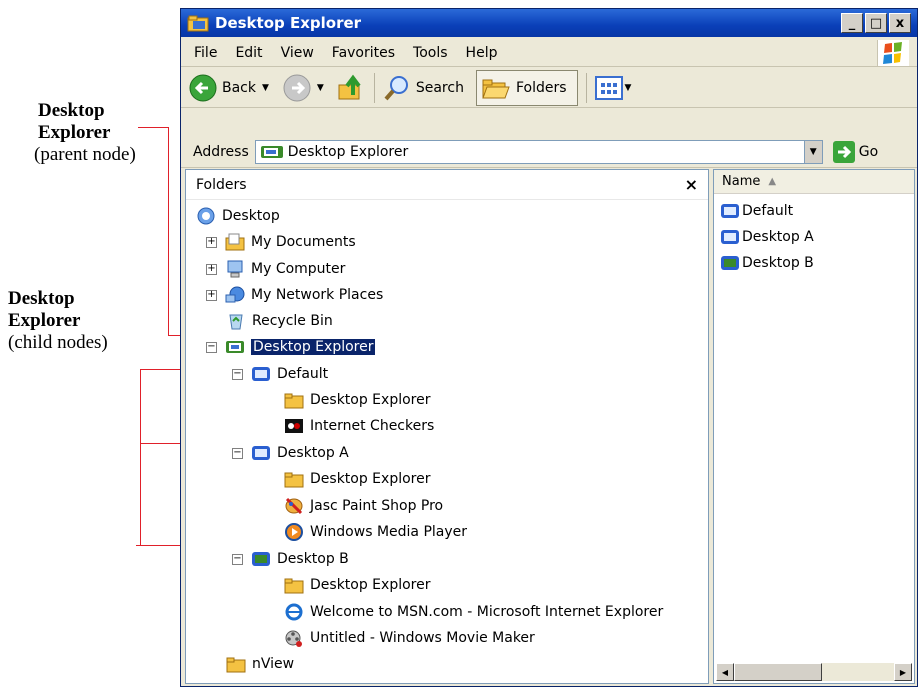  What do you see at coordinates (44, 309) in the screenshot?
I see `annotation-child-title: Desktop Explorer` at bounding box center [44, 309].